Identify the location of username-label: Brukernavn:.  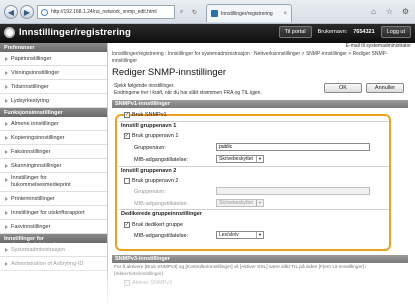
(332, 32).